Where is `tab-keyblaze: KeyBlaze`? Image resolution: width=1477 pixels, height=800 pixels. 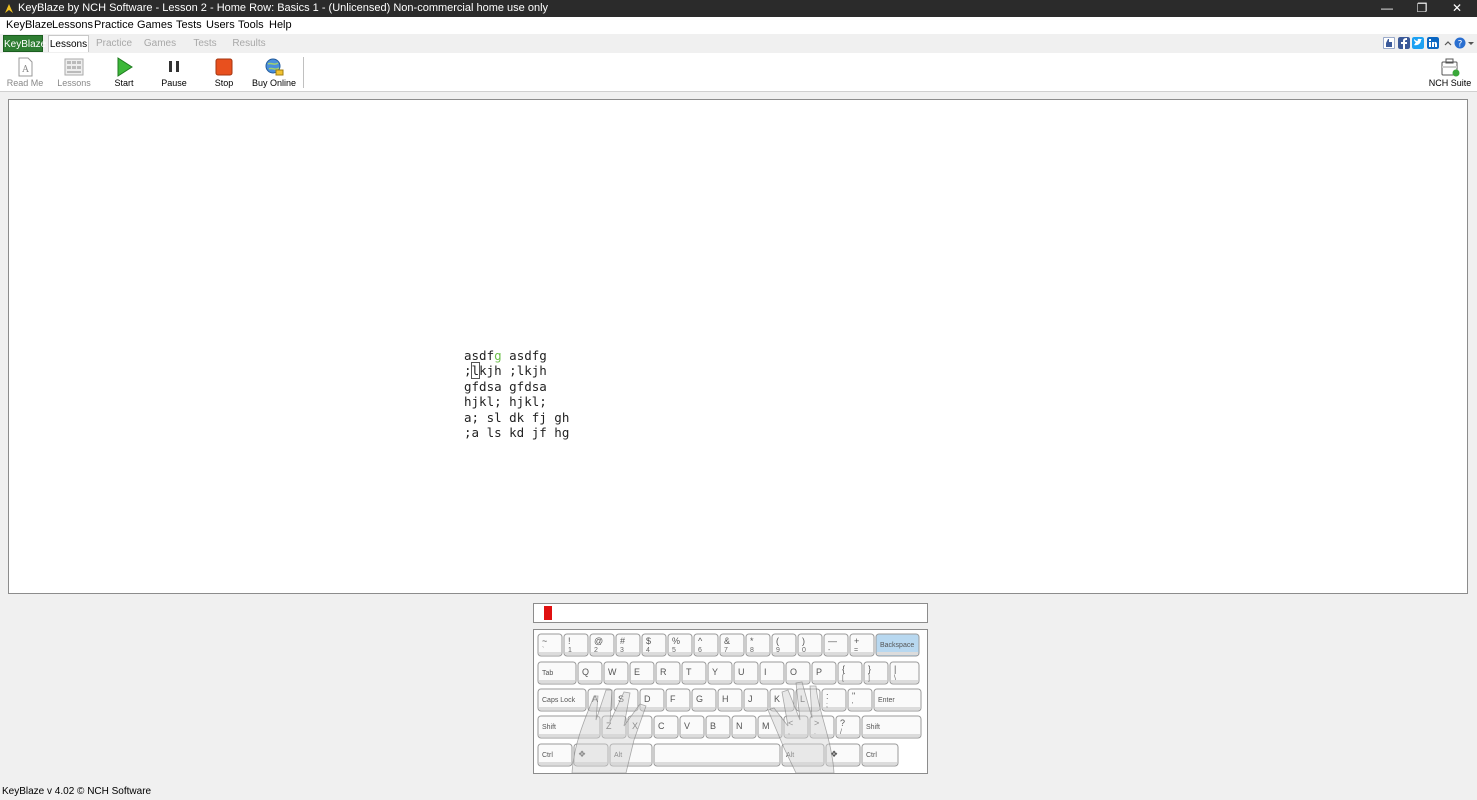 tab-keyblaze: KeyBlaze is located at coordinates (24, 43).